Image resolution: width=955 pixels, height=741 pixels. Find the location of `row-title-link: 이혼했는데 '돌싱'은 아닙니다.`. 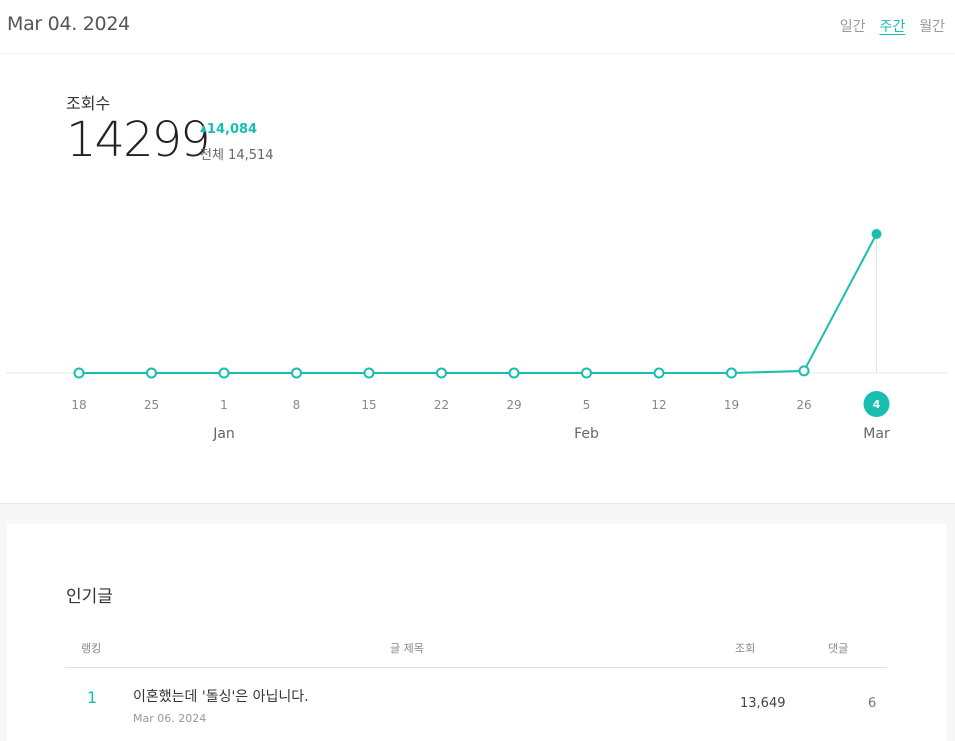

row-title-link: 이혼했는데 '돌싱'은 아닙니다. is located at coordinates (221, 696).